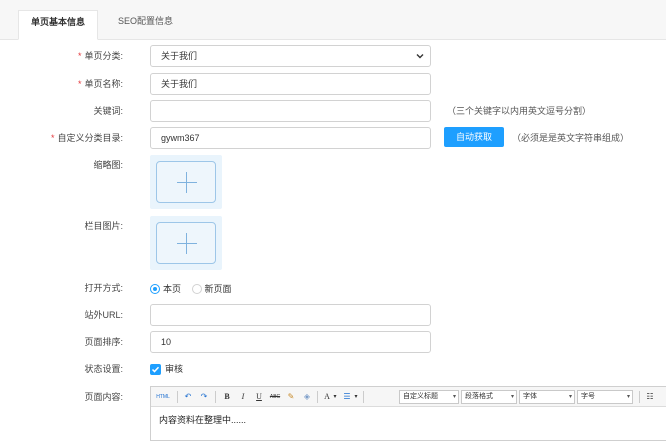 The width and height of the screenshot is (666, 441). Describe the element at coordinates (290, 138) in the screenshot. I see `custom-dir-input: gywm367` at that location.